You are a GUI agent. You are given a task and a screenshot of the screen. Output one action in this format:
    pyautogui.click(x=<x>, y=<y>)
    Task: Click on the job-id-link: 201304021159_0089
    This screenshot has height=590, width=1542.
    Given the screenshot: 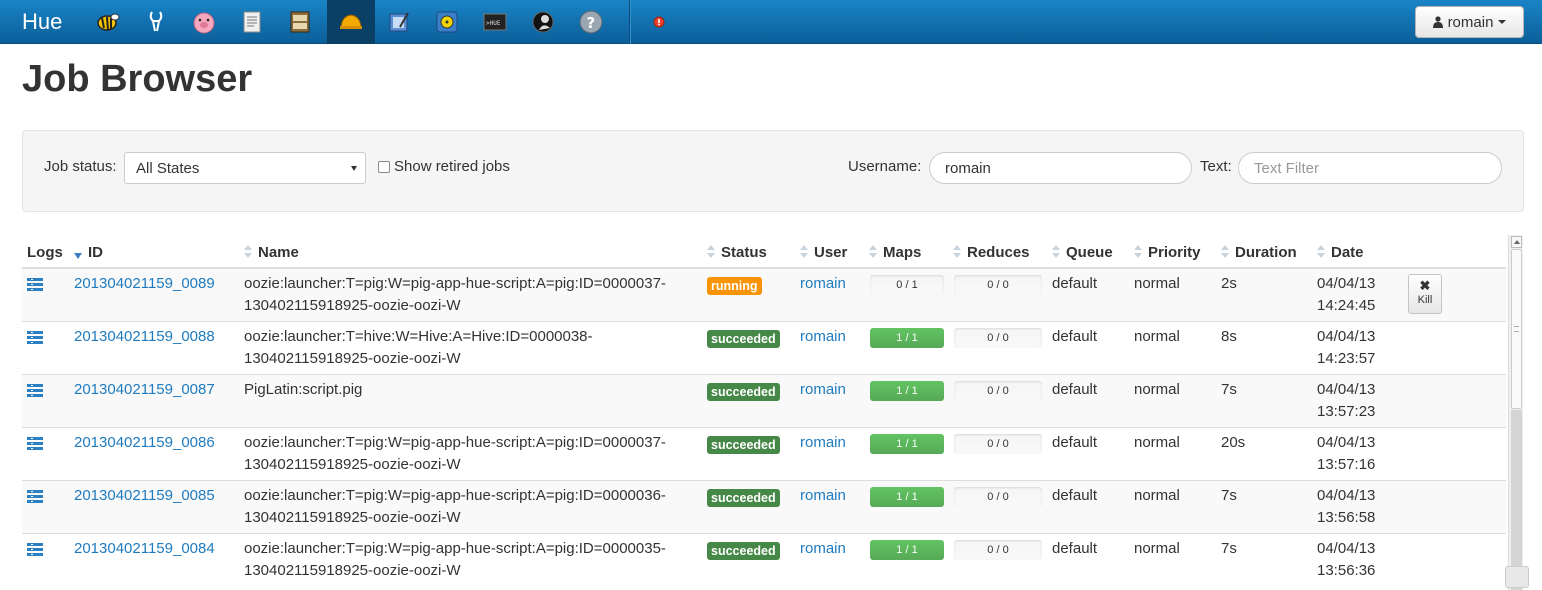 What is the action you would take?
    pyautogui.click(x=144, y=284)
    